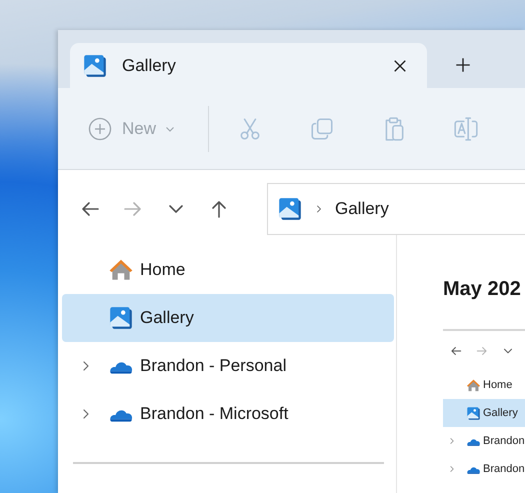 Image resolution: width=525 pixels, height=493 pixels. Describe the element at coordinates (396, 209) in the screenshot. I see `address-bar: Gallery` at that location.